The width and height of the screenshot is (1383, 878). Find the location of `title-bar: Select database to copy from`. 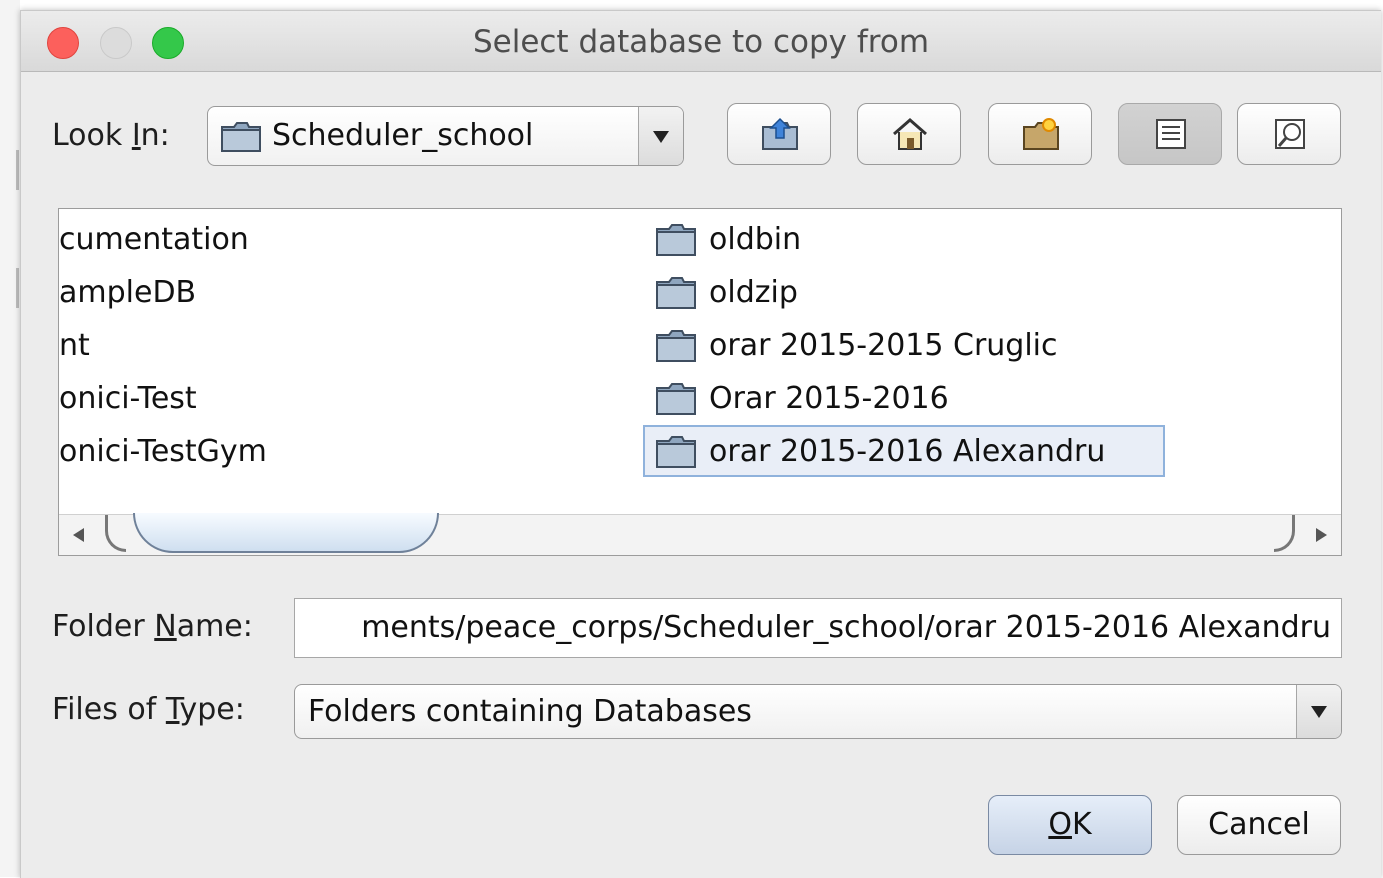

title-bar: Select database to copy from is located at coordinates (701, 41).